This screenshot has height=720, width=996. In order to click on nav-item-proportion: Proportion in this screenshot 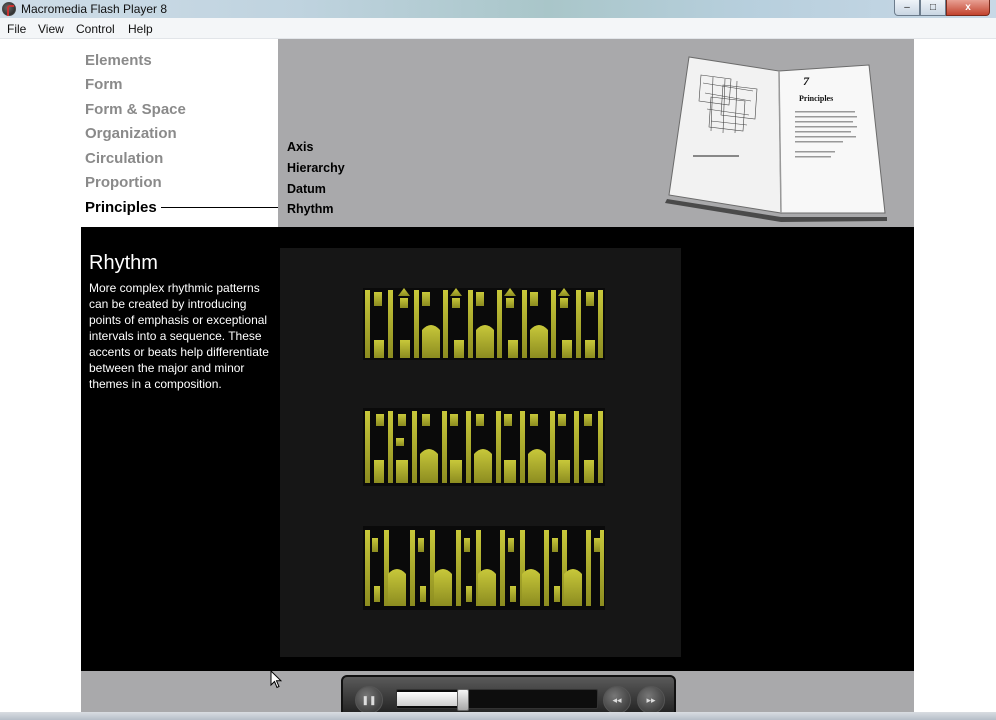, I will do `click(123, 182)`.